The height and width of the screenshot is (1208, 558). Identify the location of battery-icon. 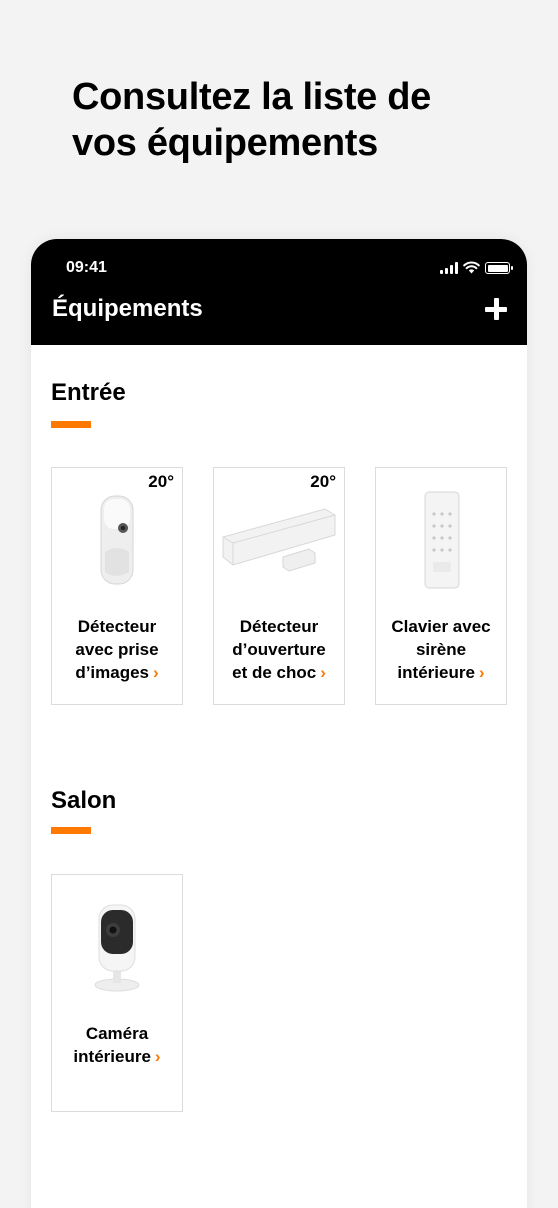
(499, 268).